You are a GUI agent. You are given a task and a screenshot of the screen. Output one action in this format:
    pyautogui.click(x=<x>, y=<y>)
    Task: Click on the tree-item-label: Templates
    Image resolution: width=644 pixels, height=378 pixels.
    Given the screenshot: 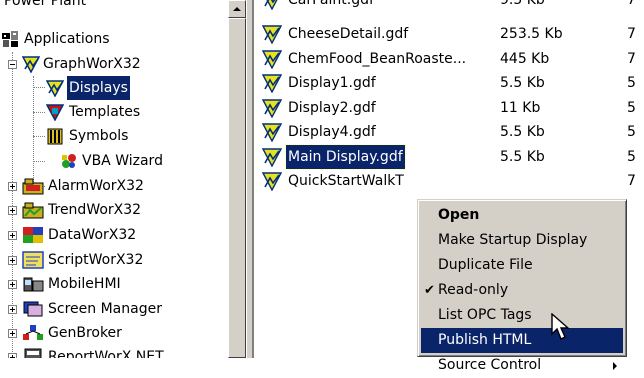 What is the action you would take?
    pyautogui.click(x=105, y=112)
    